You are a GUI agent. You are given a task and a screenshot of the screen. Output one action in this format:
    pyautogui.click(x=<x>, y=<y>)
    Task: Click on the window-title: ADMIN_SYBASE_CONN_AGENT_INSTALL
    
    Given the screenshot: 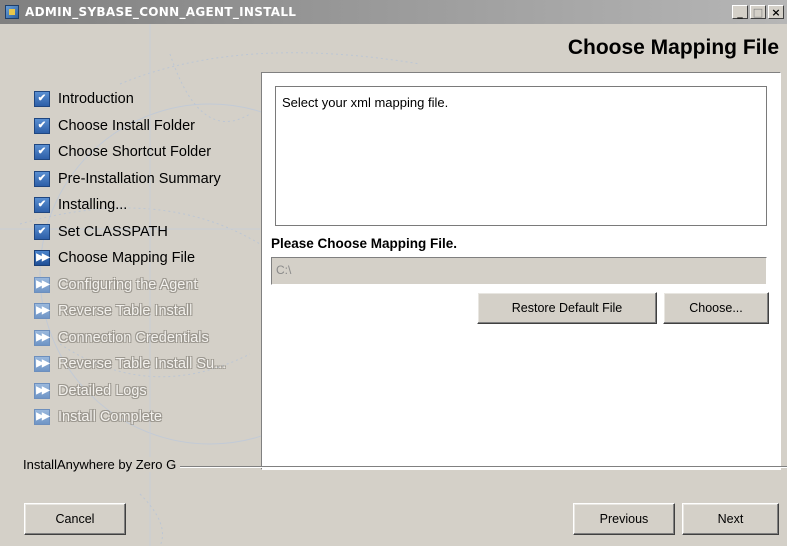 What is the action you would take?
    pyautogui.click(x=161, y=12)
    